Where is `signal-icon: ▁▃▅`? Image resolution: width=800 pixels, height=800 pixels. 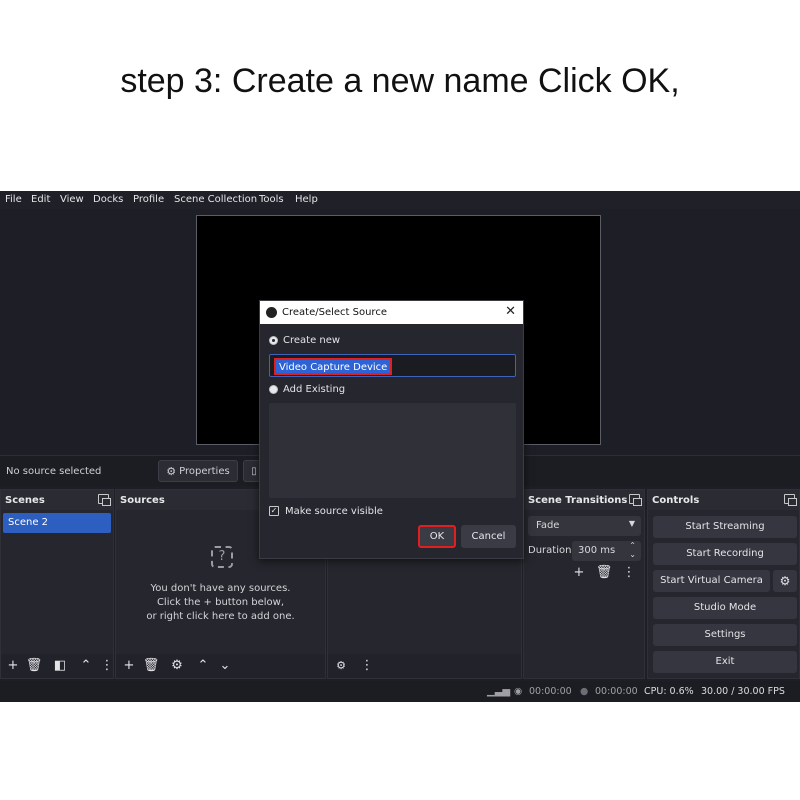 signal-icon: ▁▃▅ is located at coordinates (499, 691).